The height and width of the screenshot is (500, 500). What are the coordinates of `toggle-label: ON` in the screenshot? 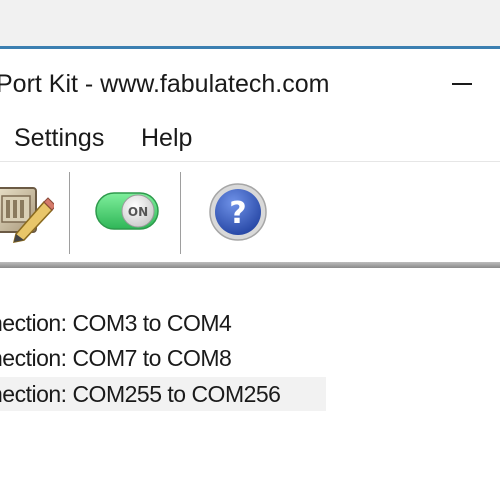 It's located at (138, 212).